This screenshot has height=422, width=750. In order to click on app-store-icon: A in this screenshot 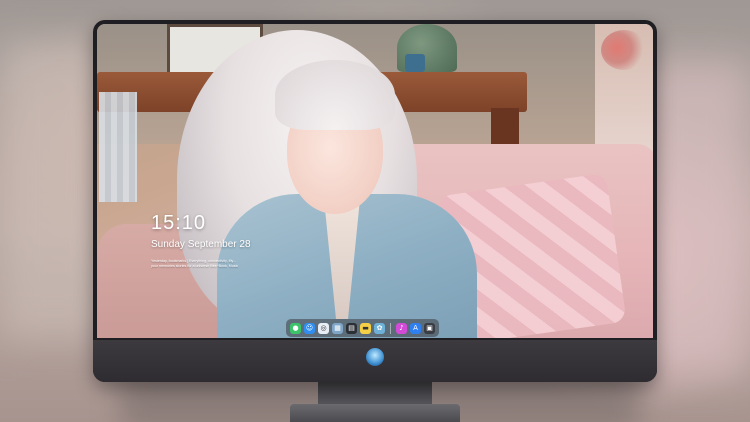, I will do `click(415, 328)`.